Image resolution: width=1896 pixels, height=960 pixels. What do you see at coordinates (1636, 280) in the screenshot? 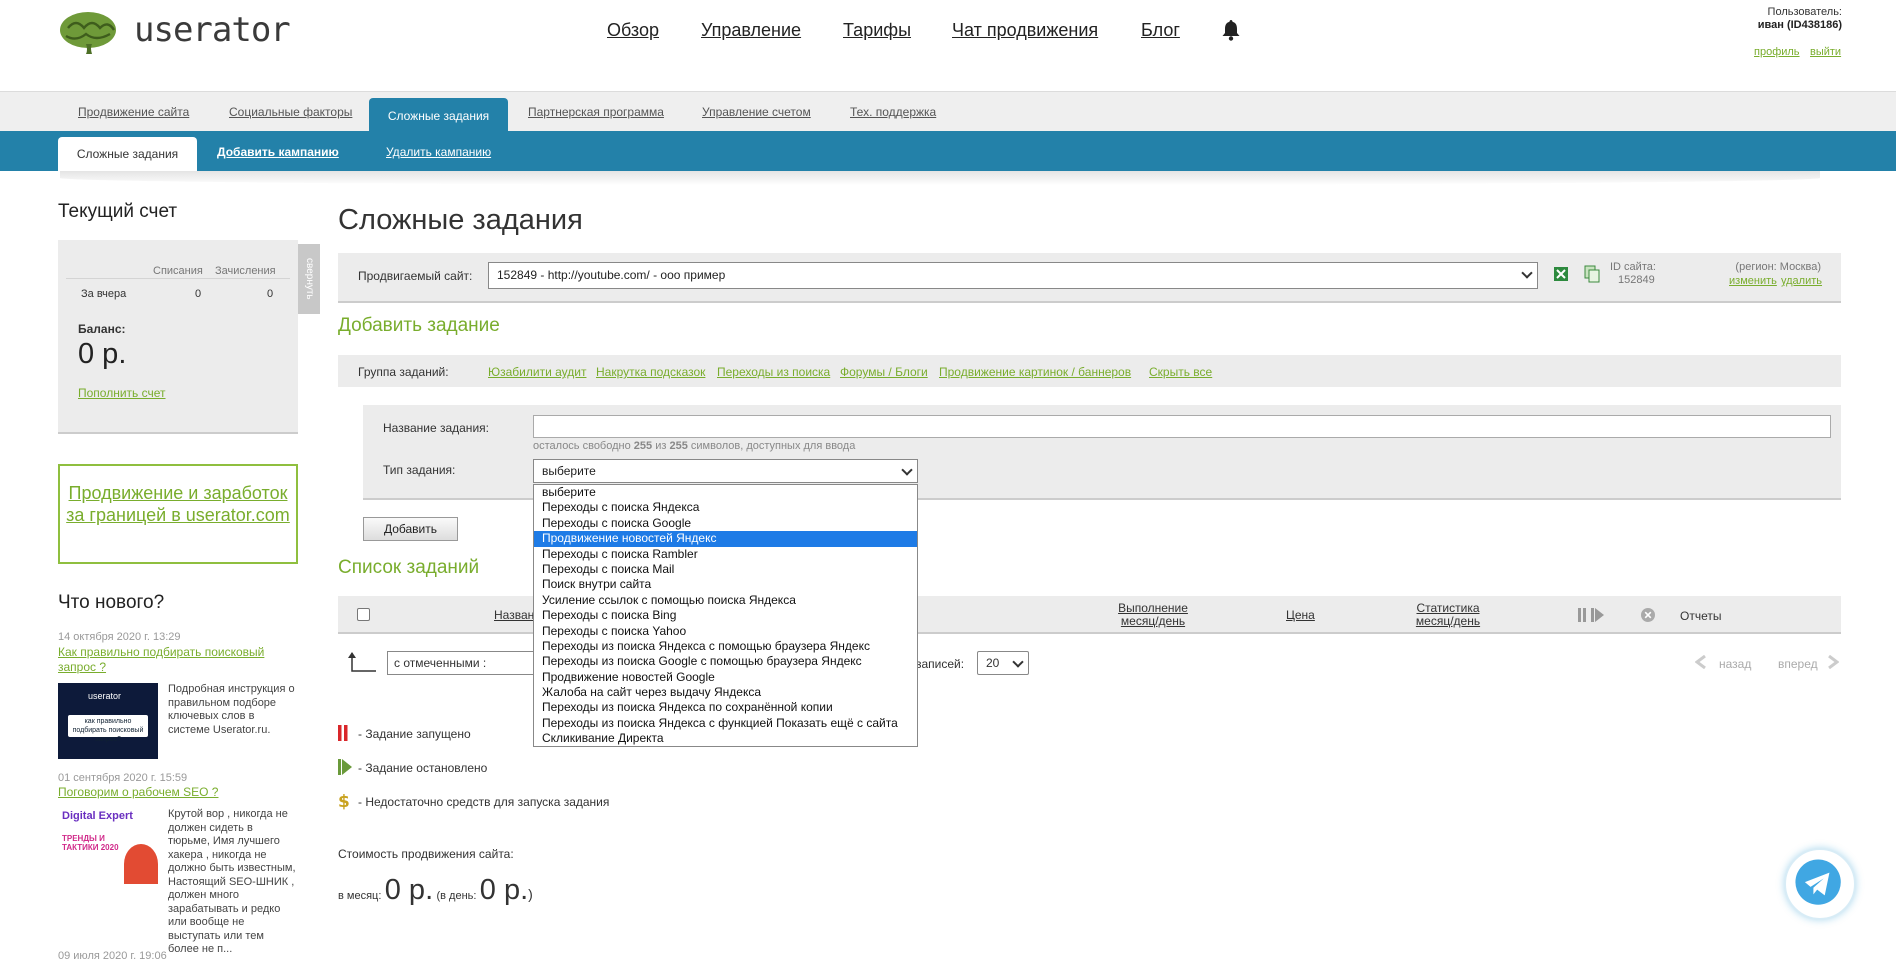
I see `site-id-value: 152849` at bounding box center [1636, 280].